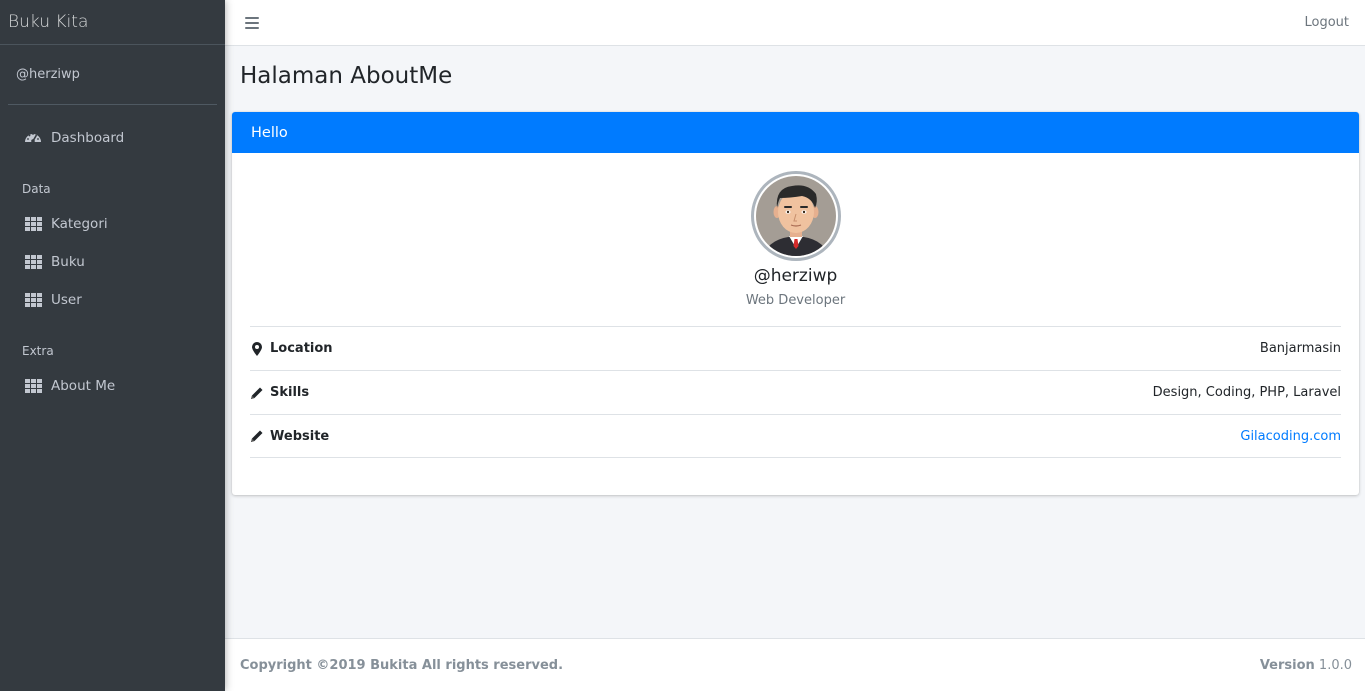 The image size is (1365, 691). I want to click on sidebar-item-user: User, so click(112, 300).